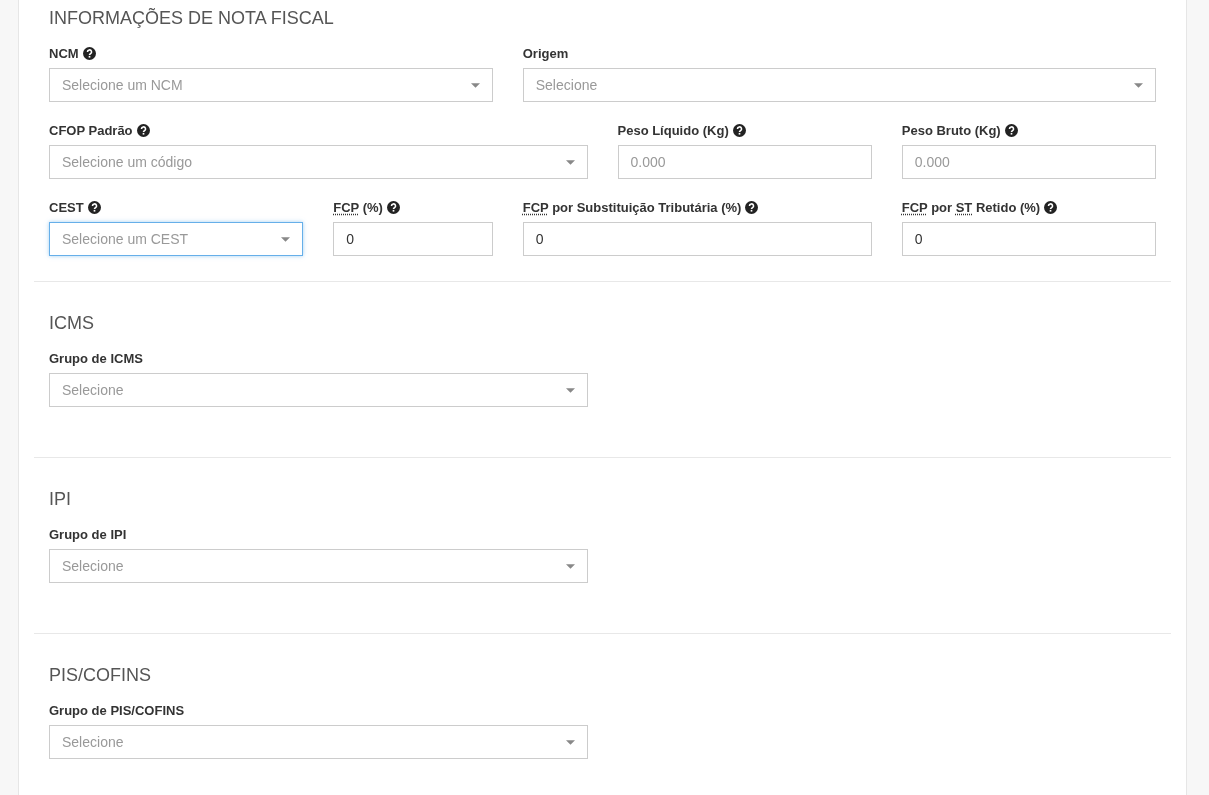  What do you see at coordinates (96, 358) in the screenshot?
I see `field-label: Grupo de ICMS` at bounding box center [96, 358].